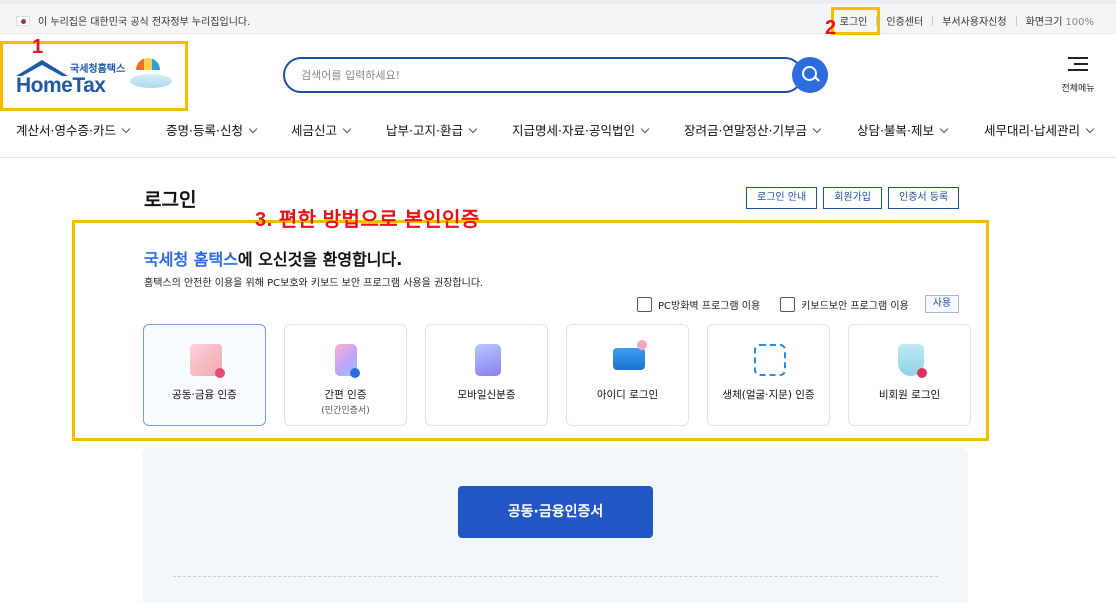 Image resolution: width=1116 pixels, height=603 pixels. Describe the element at coordinates (23, 20) in the screenshot. I see `korea-flag-icon` at that location.